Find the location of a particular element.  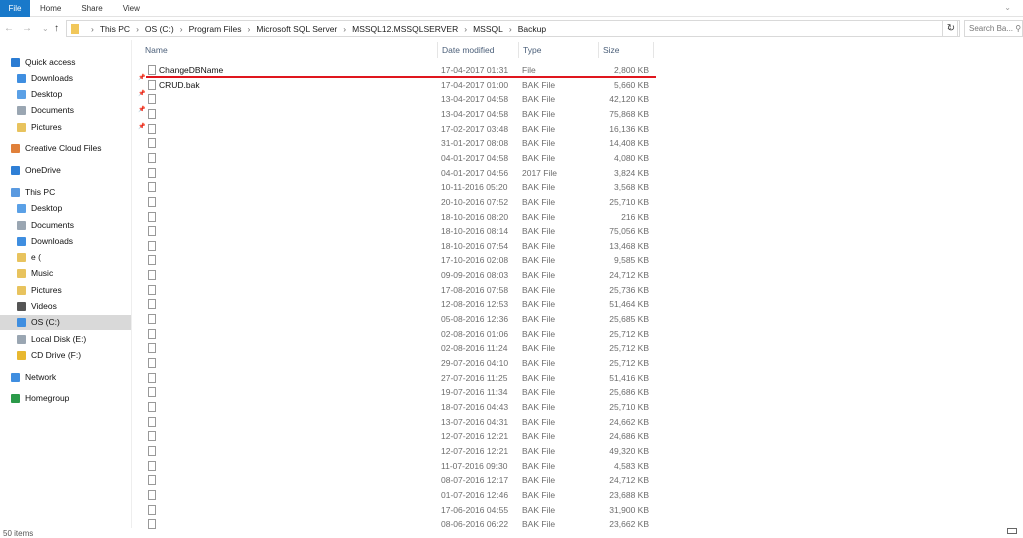

file-row: 02-08-2016 11:24 BAK File 25,712 KB is located at coordinates (399, 348).